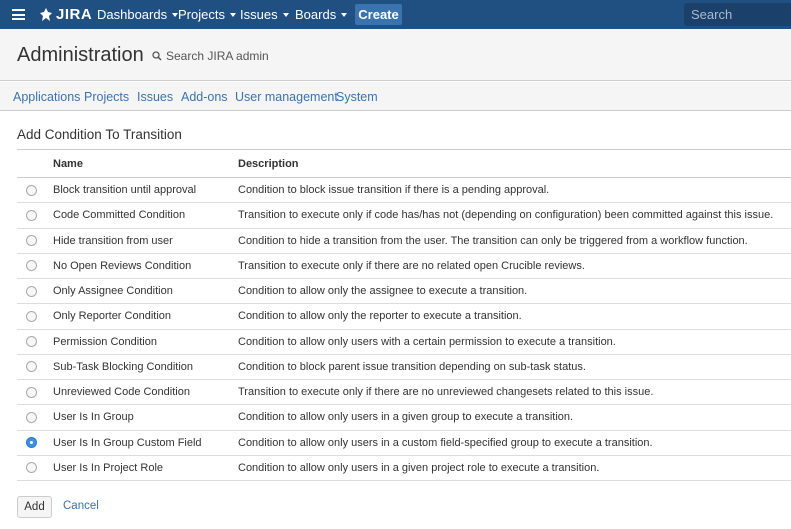 The width and height of the screenshot is (791, 529). I want to click on admin-search-label: Search JIRA admin, so click(217, 56).